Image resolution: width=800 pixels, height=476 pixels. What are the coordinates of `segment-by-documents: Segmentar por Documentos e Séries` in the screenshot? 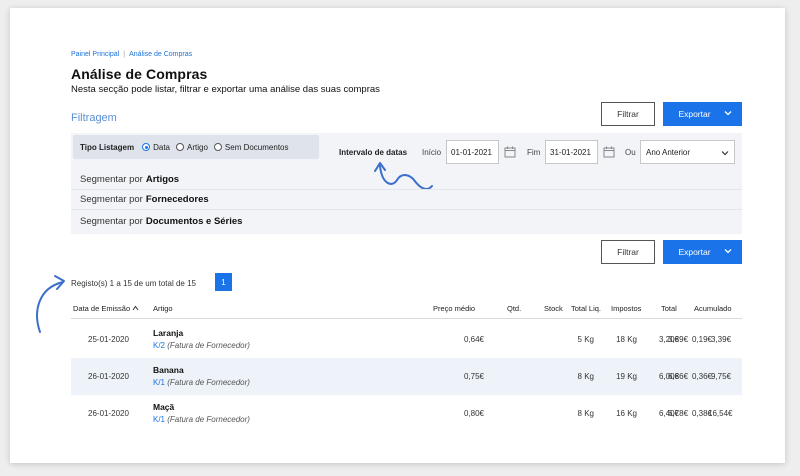 It's located at (406, 221).